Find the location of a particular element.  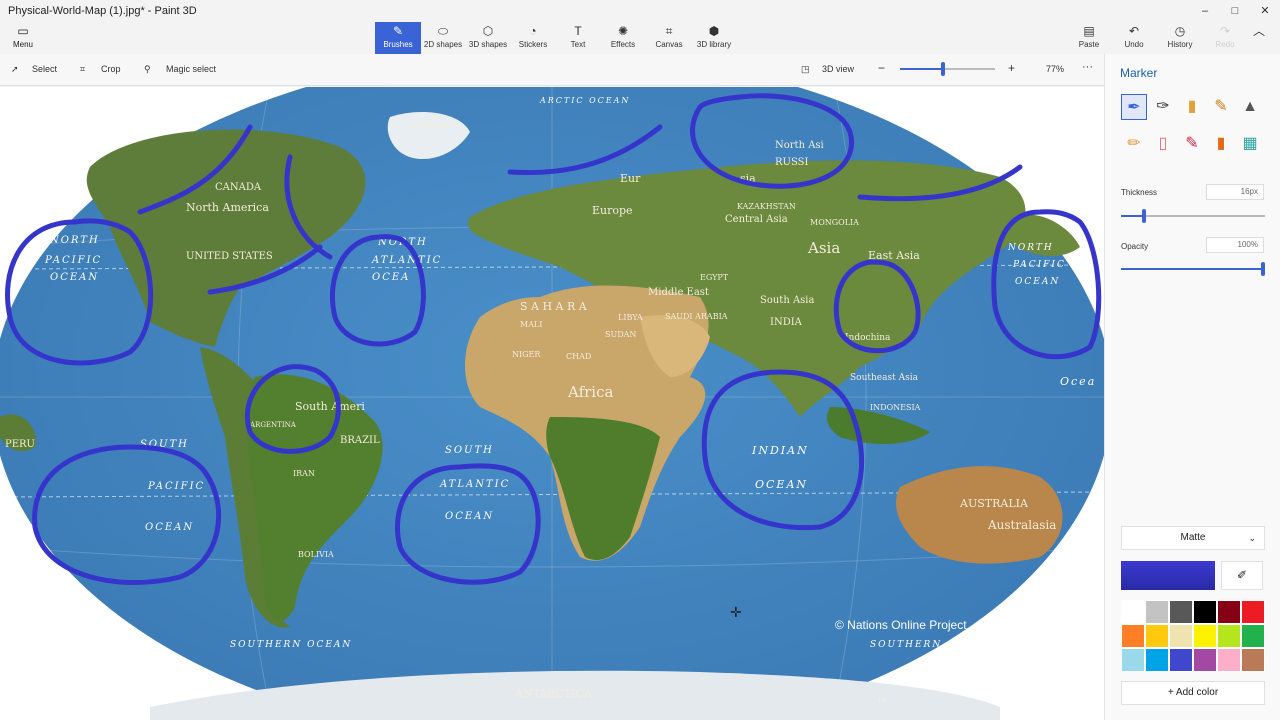

marker-brush-button: ✒ is located at coordinates (1134, 107).